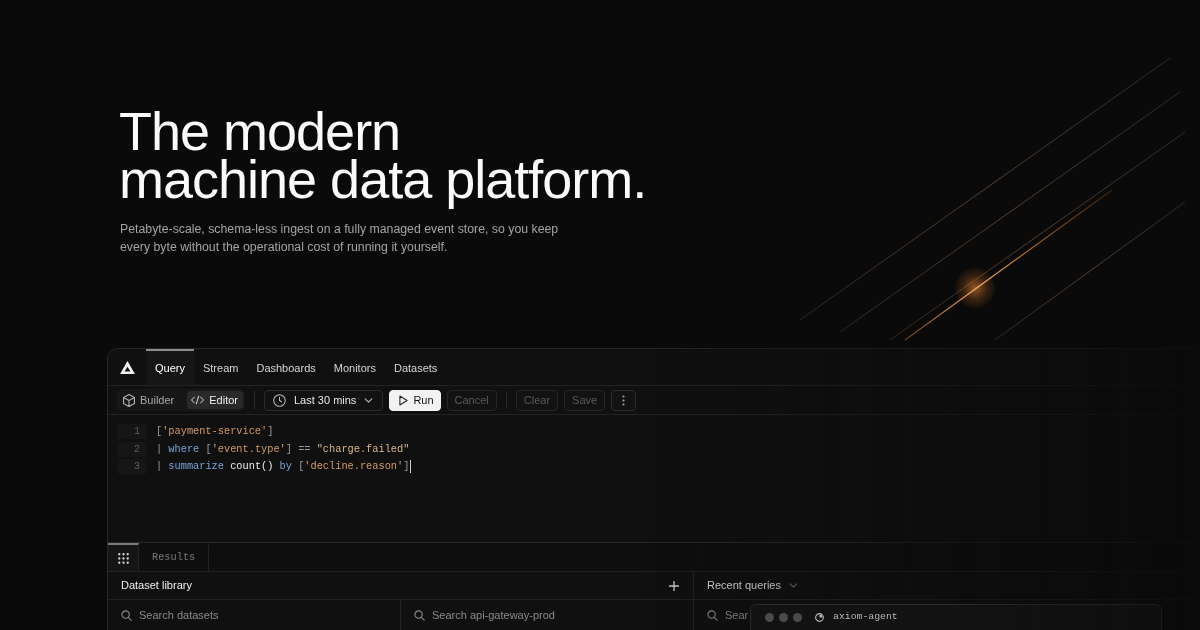  What do you see at coordinates (324, 400) in the screenshot?
I see `time-range-dropdown: Last 30 mins` at bounding box center [324, 400].